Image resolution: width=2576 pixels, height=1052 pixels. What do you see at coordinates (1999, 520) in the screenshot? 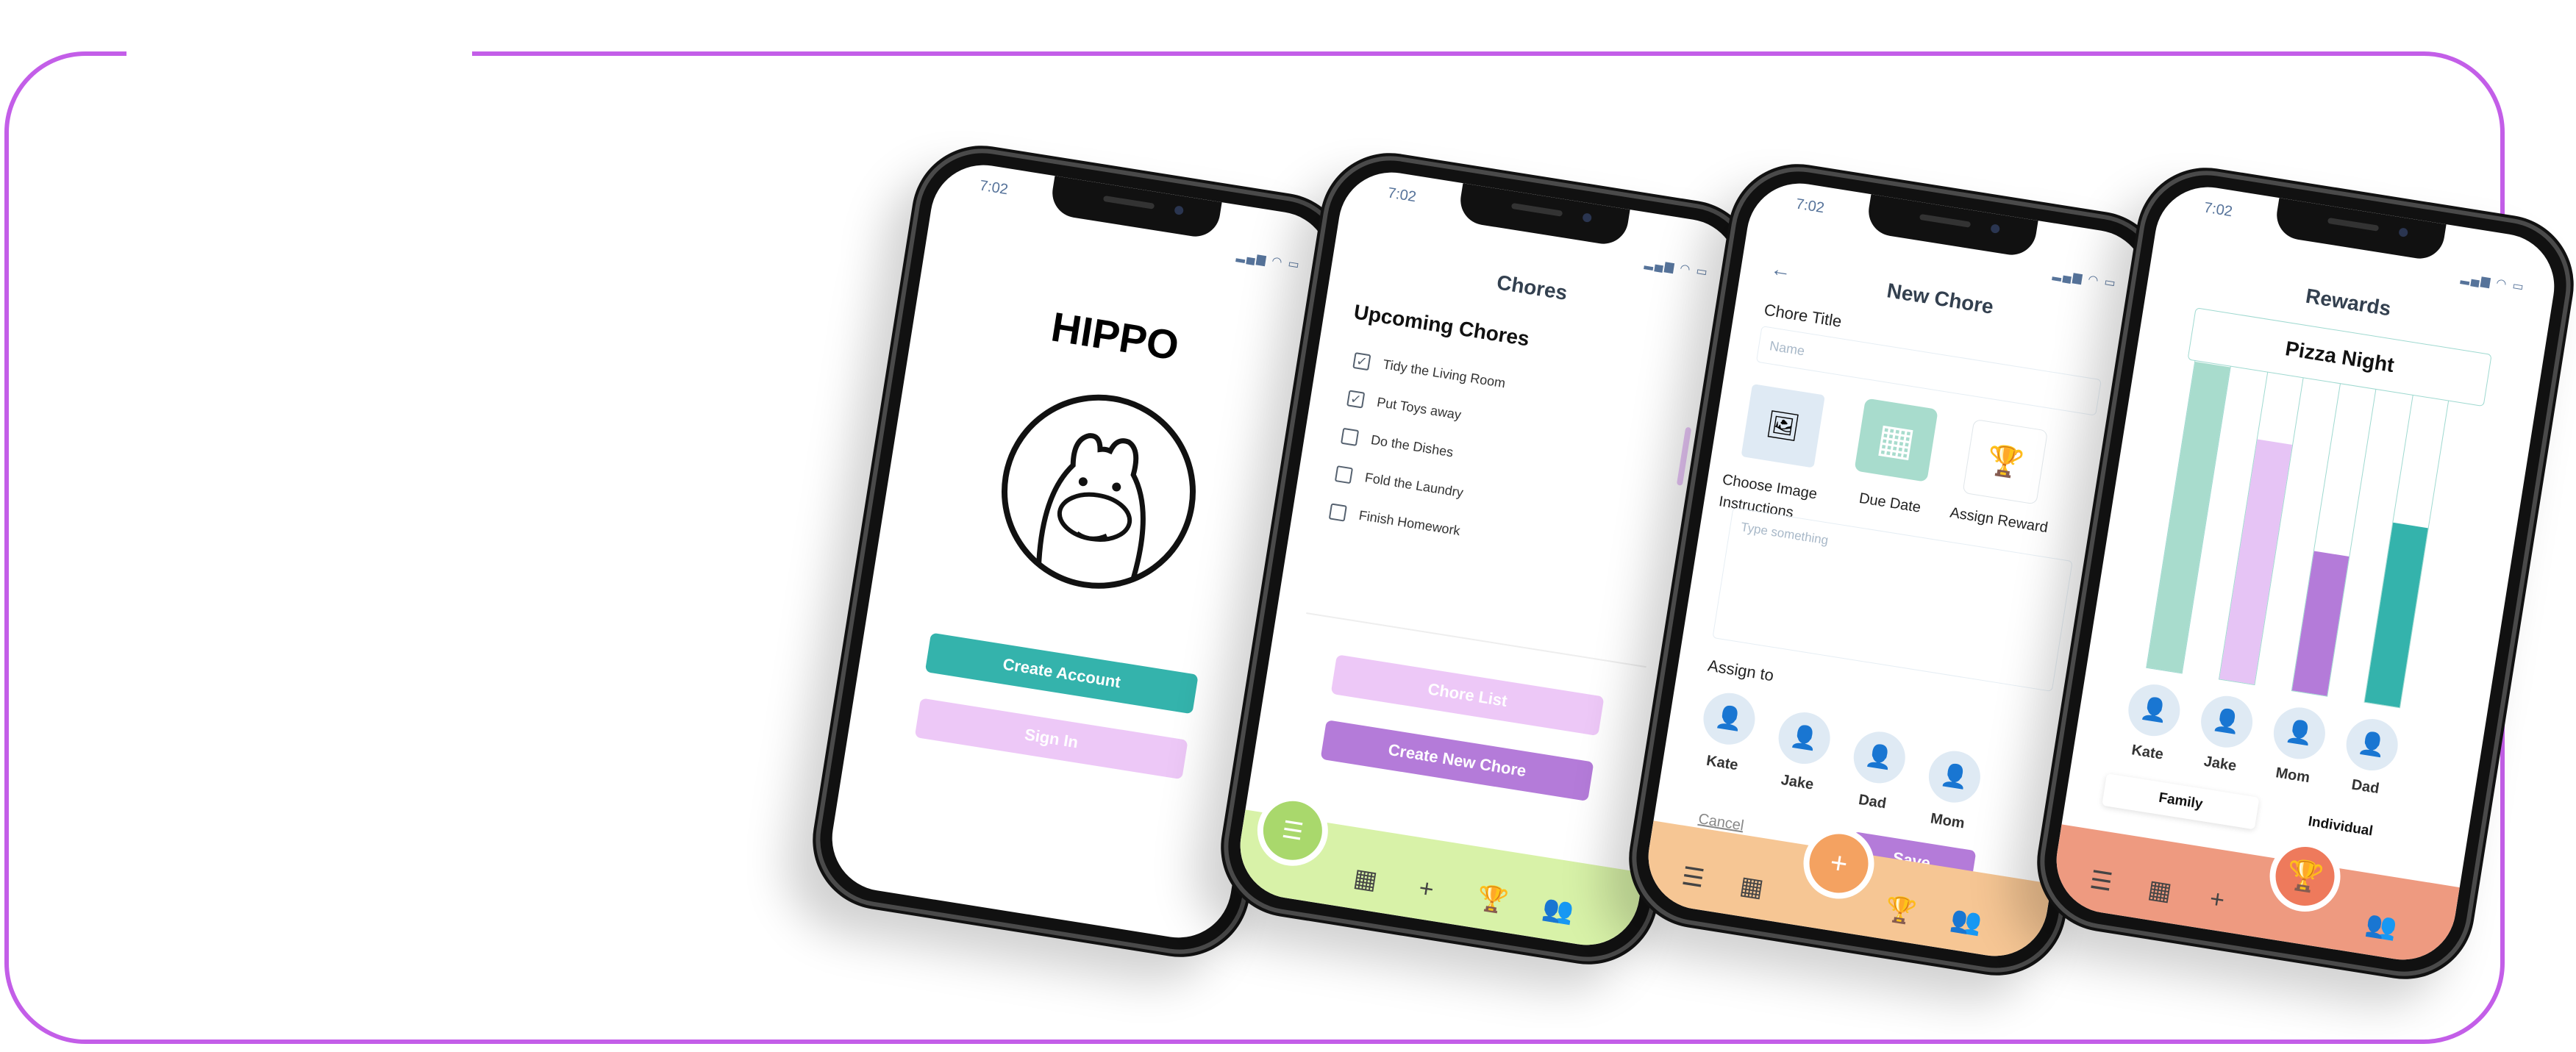
I see `assign-reward-label: Assign Reward` at bounding box center [1999, 520].